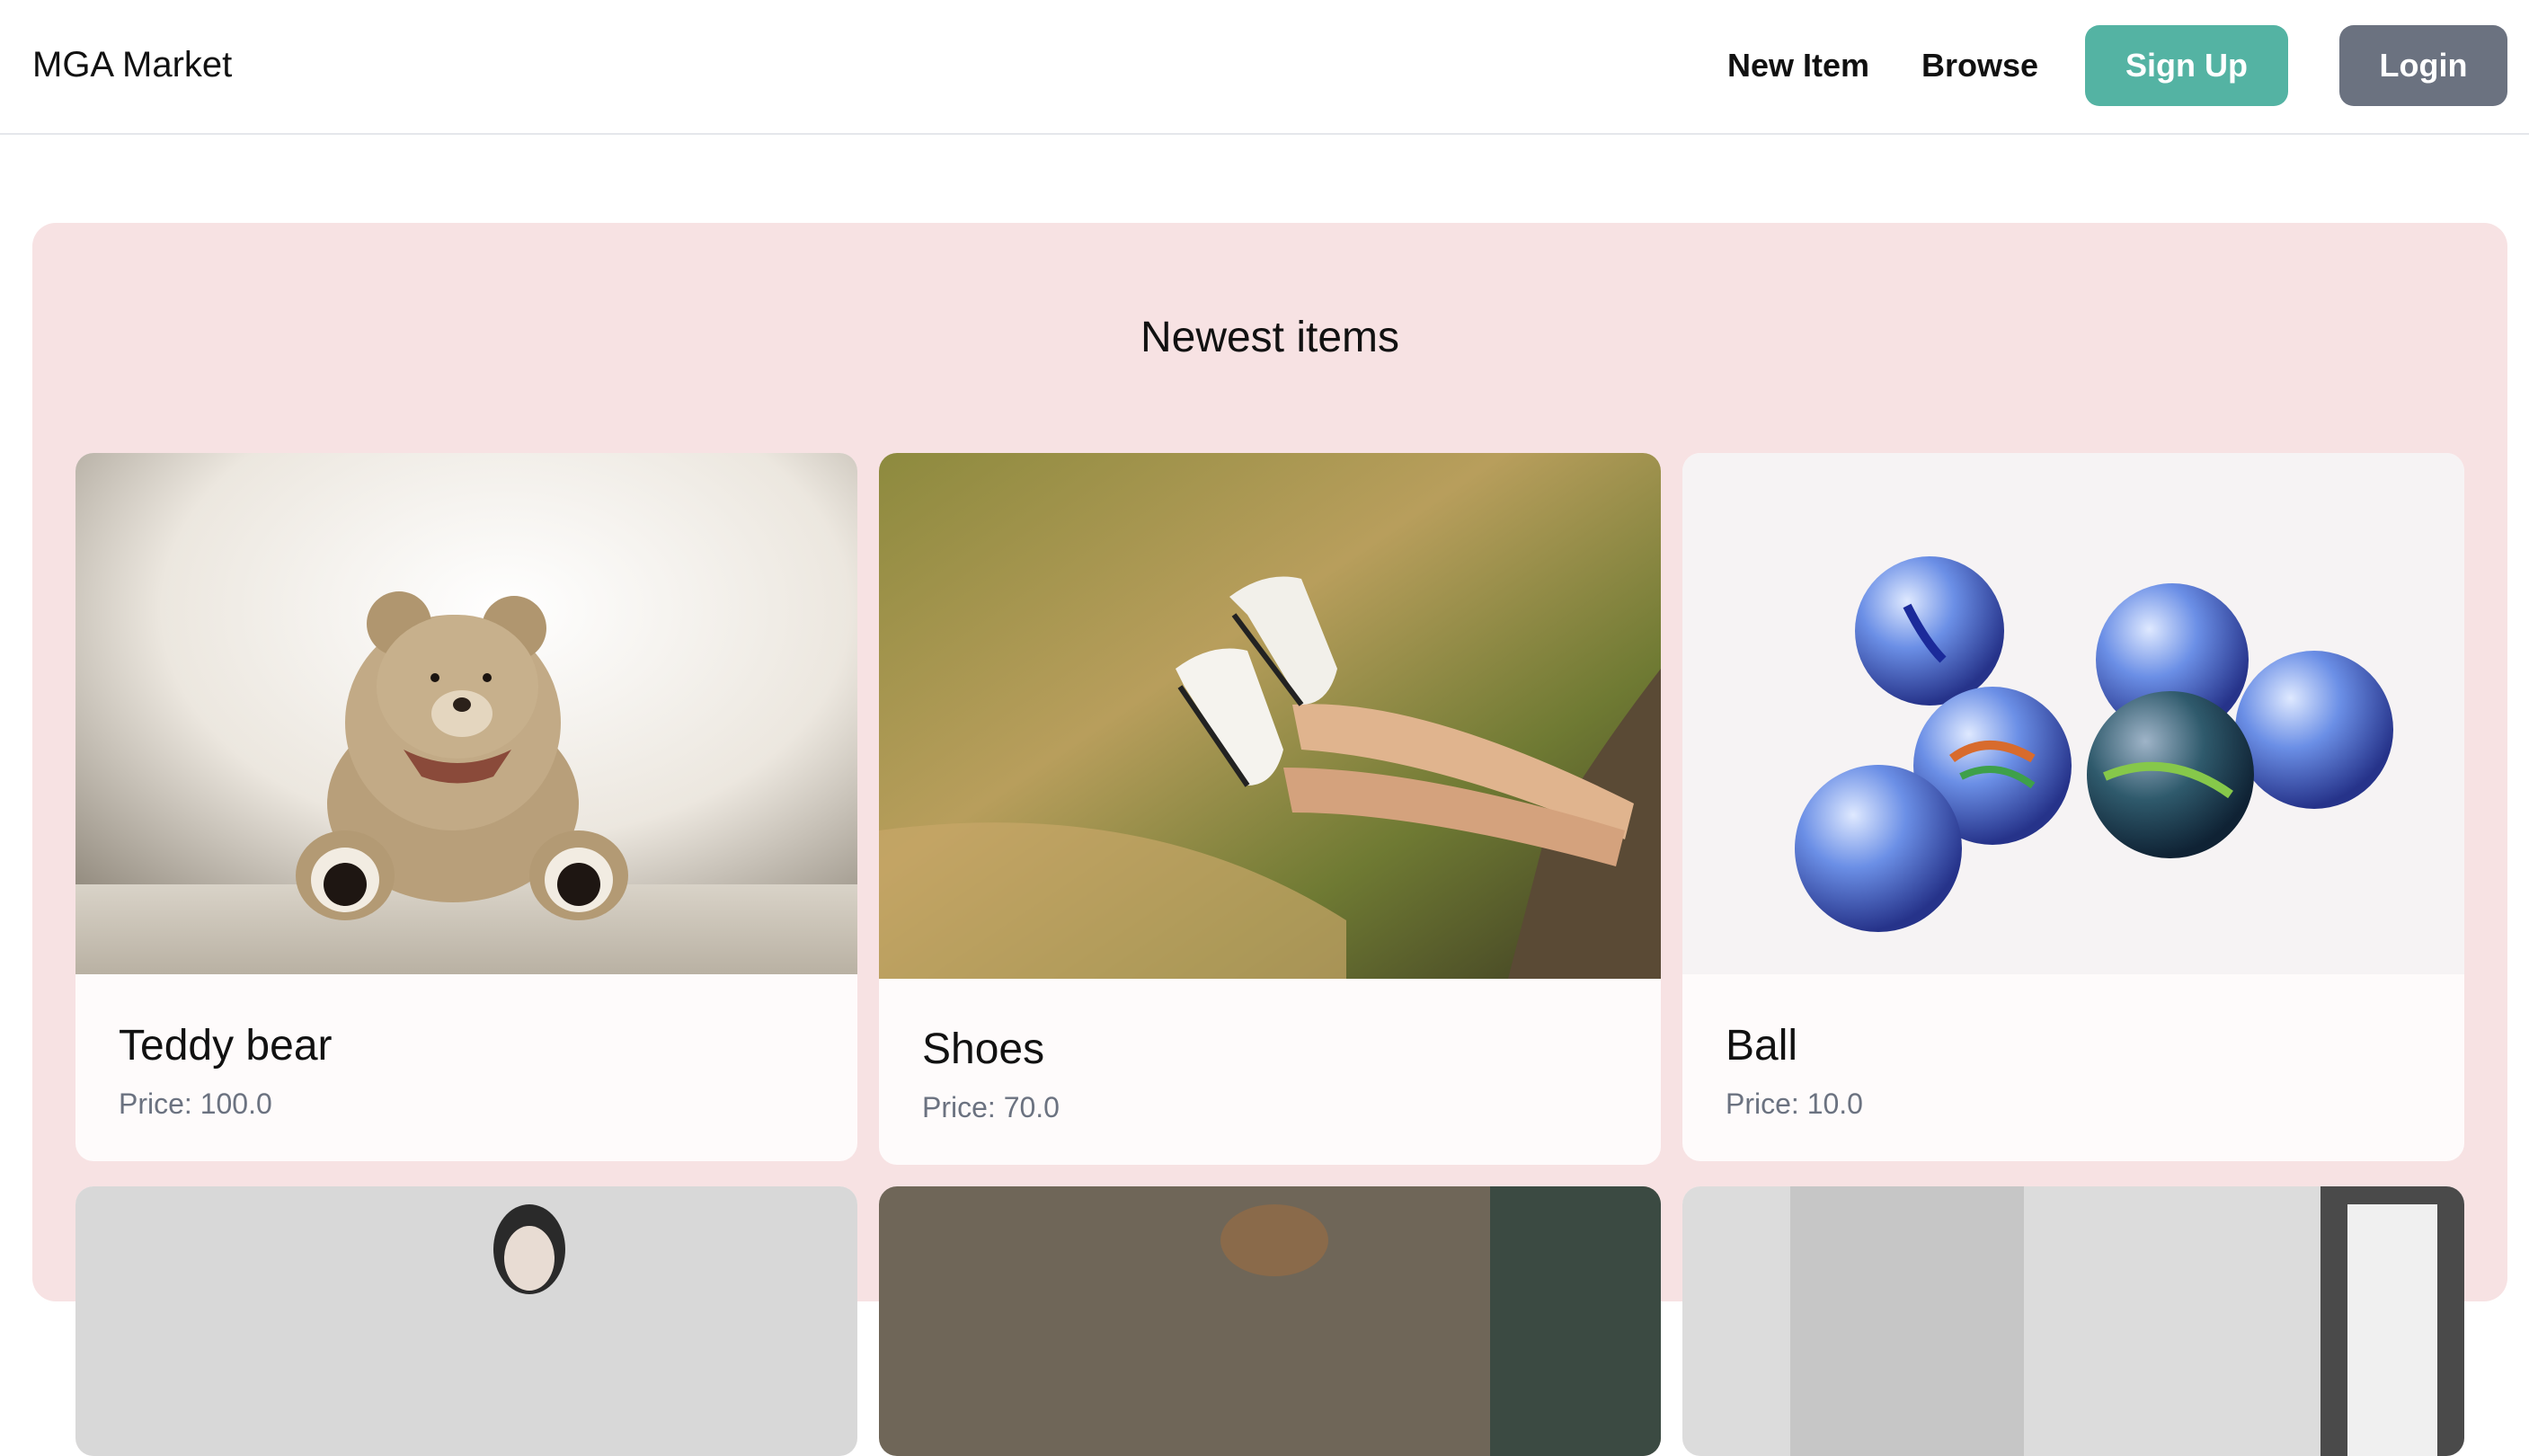  What do you see at coordinates (1264, 68) in the screenshot?
I see `navbar: MGA Market New Item Browse Sign Up Login` at bounding box center [1264, 68].